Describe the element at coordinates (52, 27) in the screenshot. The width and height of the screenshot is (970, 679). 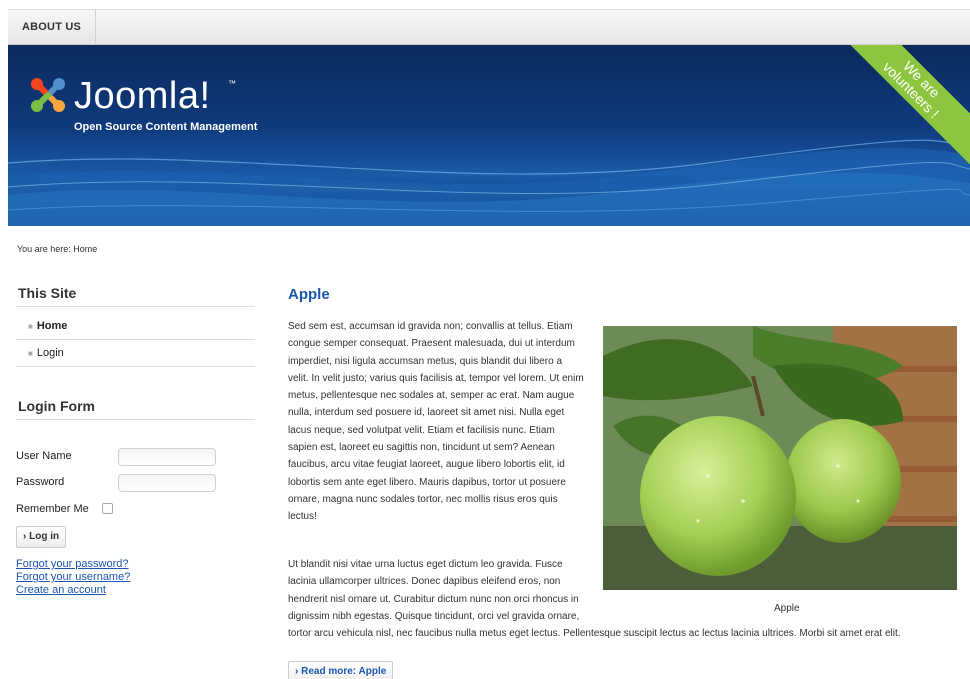
I see `nav-about-us: ABOUT US` at that location.